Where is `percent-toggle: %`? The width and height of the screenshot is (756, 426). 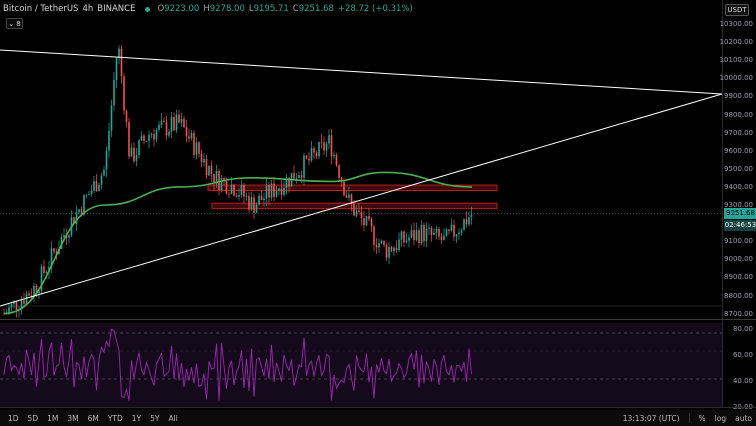 percent-toggle: % is located at coordinates (702, 418).